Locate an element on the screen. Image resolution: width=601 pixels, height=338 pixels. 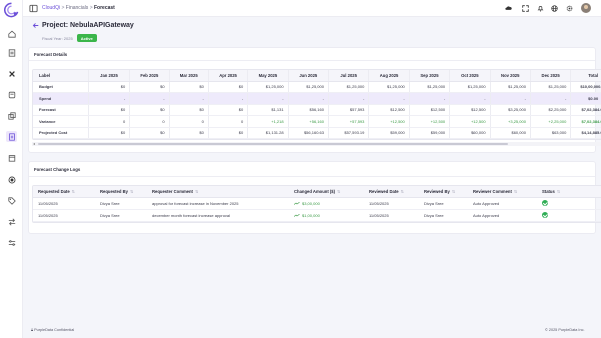
notes-icon is located at coordinates (11, 94).